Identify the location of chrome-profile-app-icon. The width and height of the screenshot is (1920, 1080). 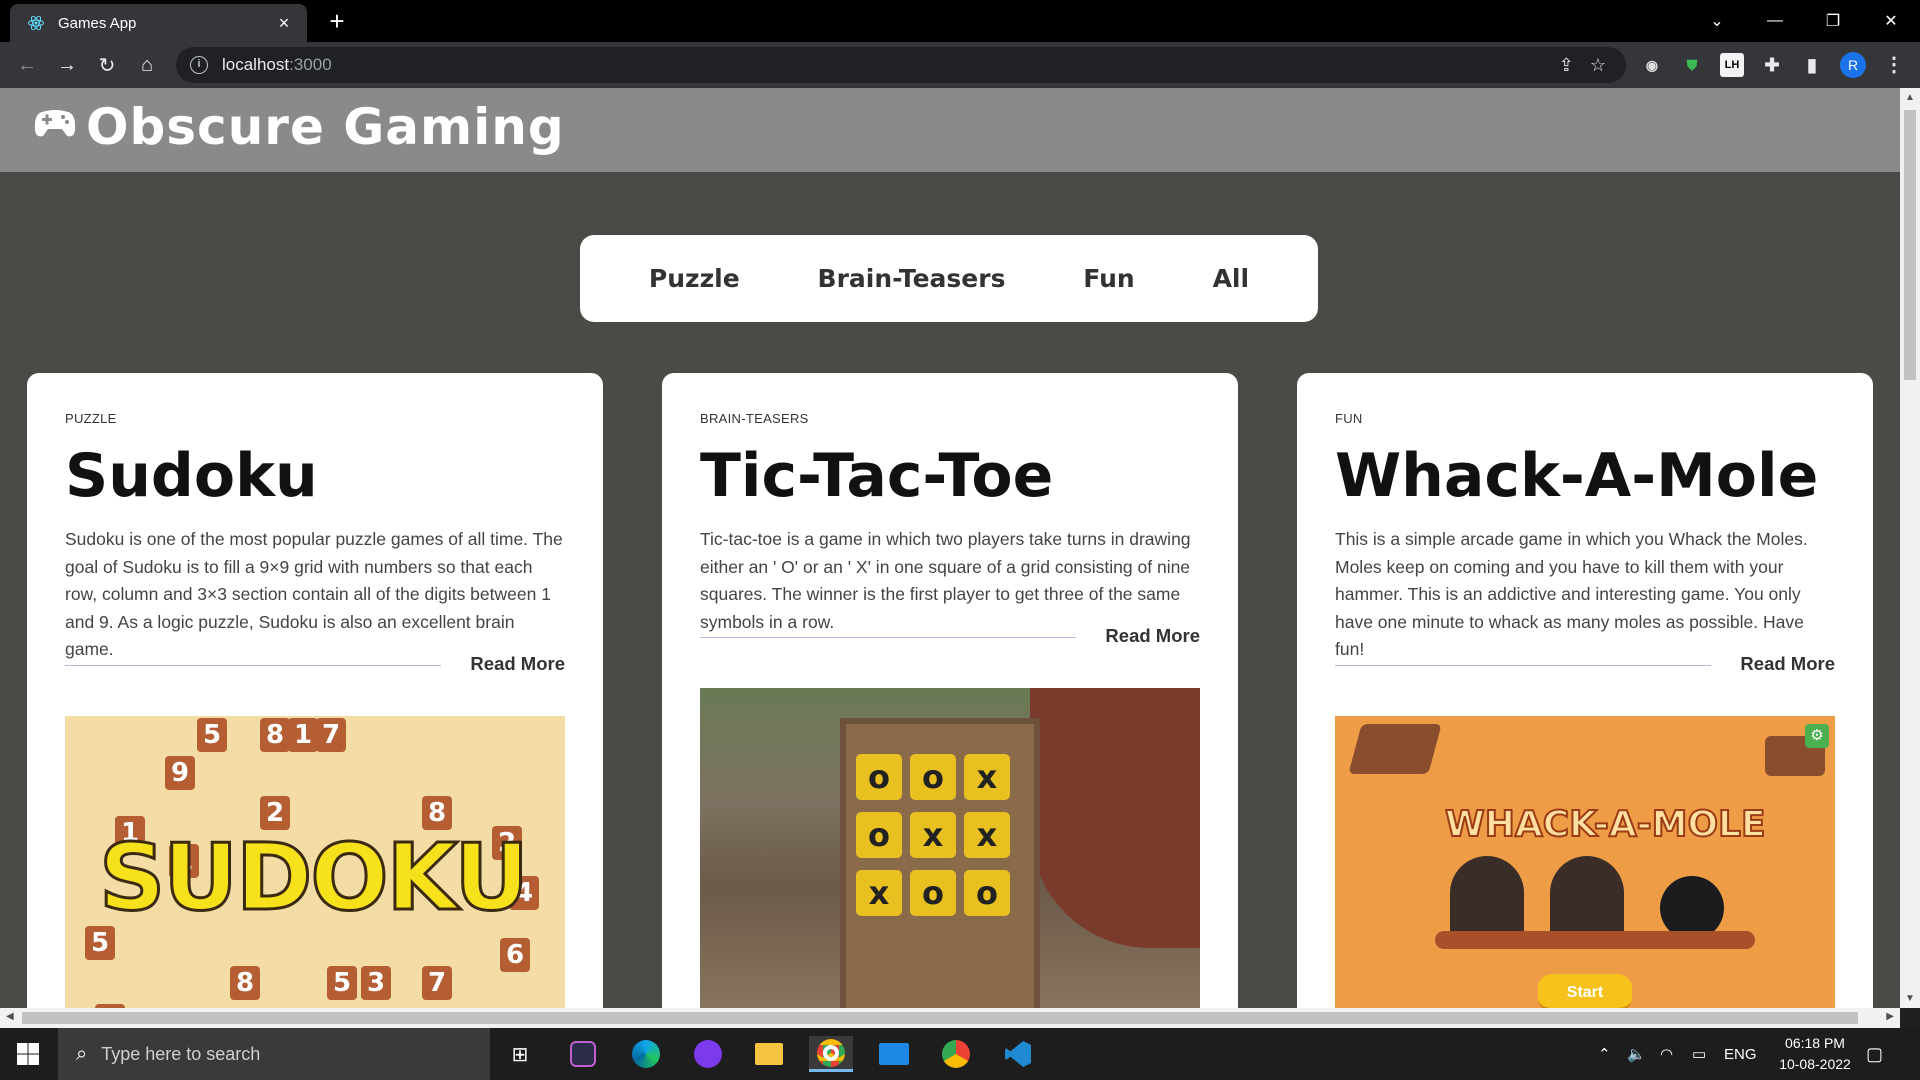
(956, 1054).